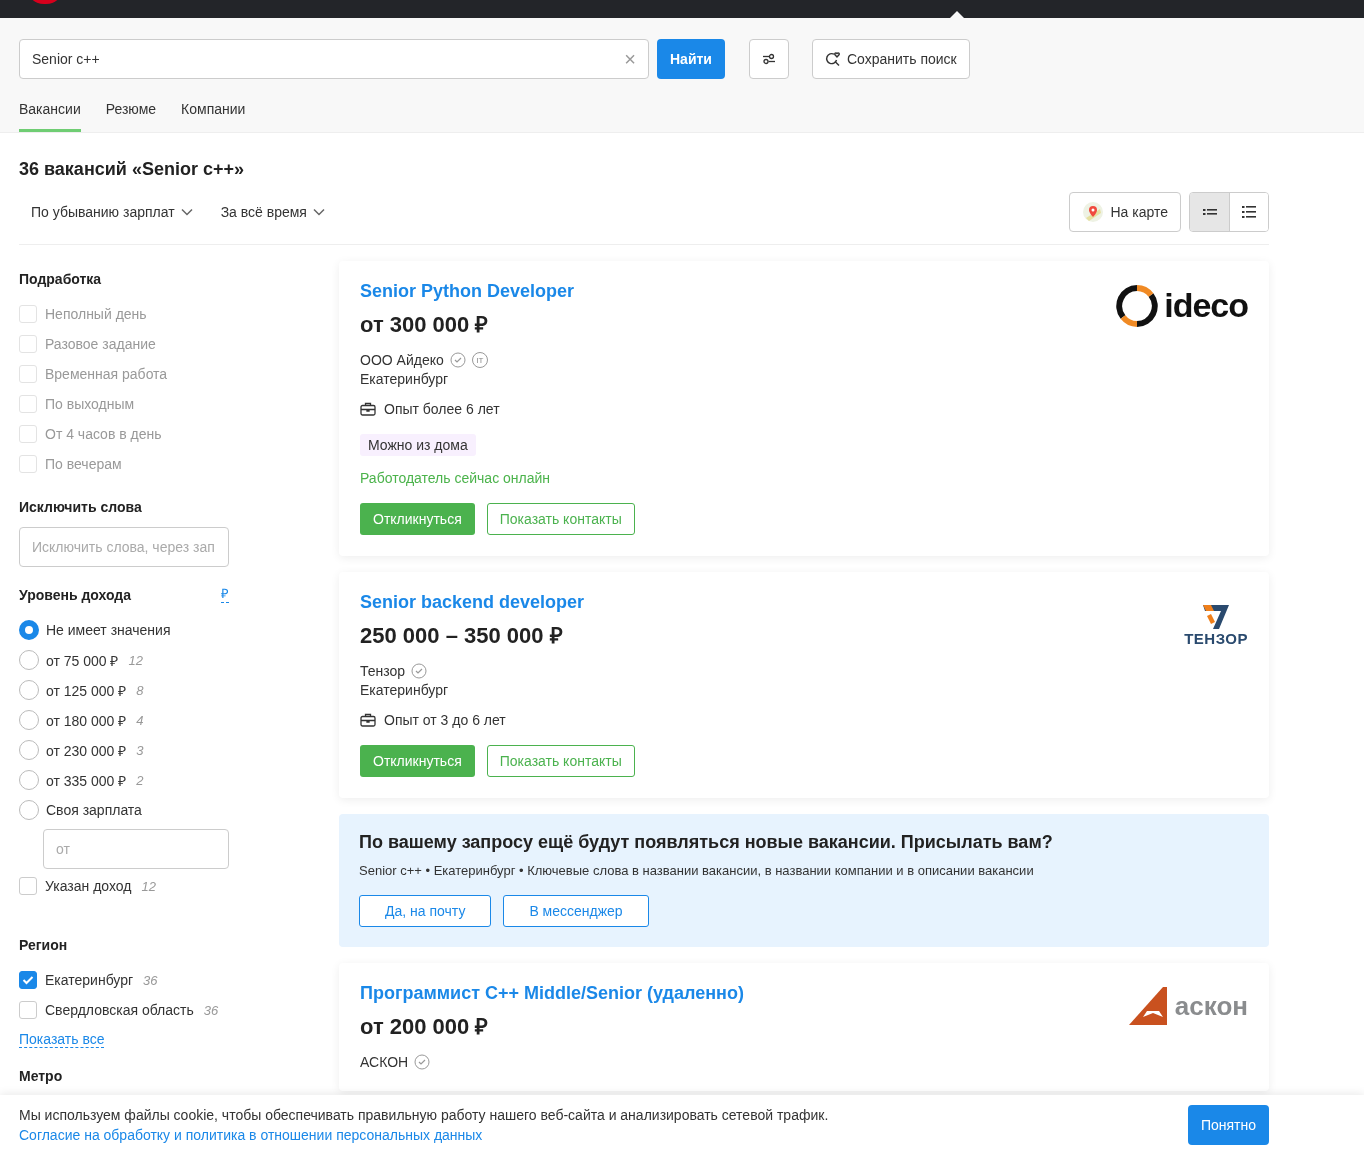 The height and width of the screenshot is (1154, 1364). Describe the element at coordinates (1216, 617) in the screenshot. I see `seven-logo-icon` at that location.